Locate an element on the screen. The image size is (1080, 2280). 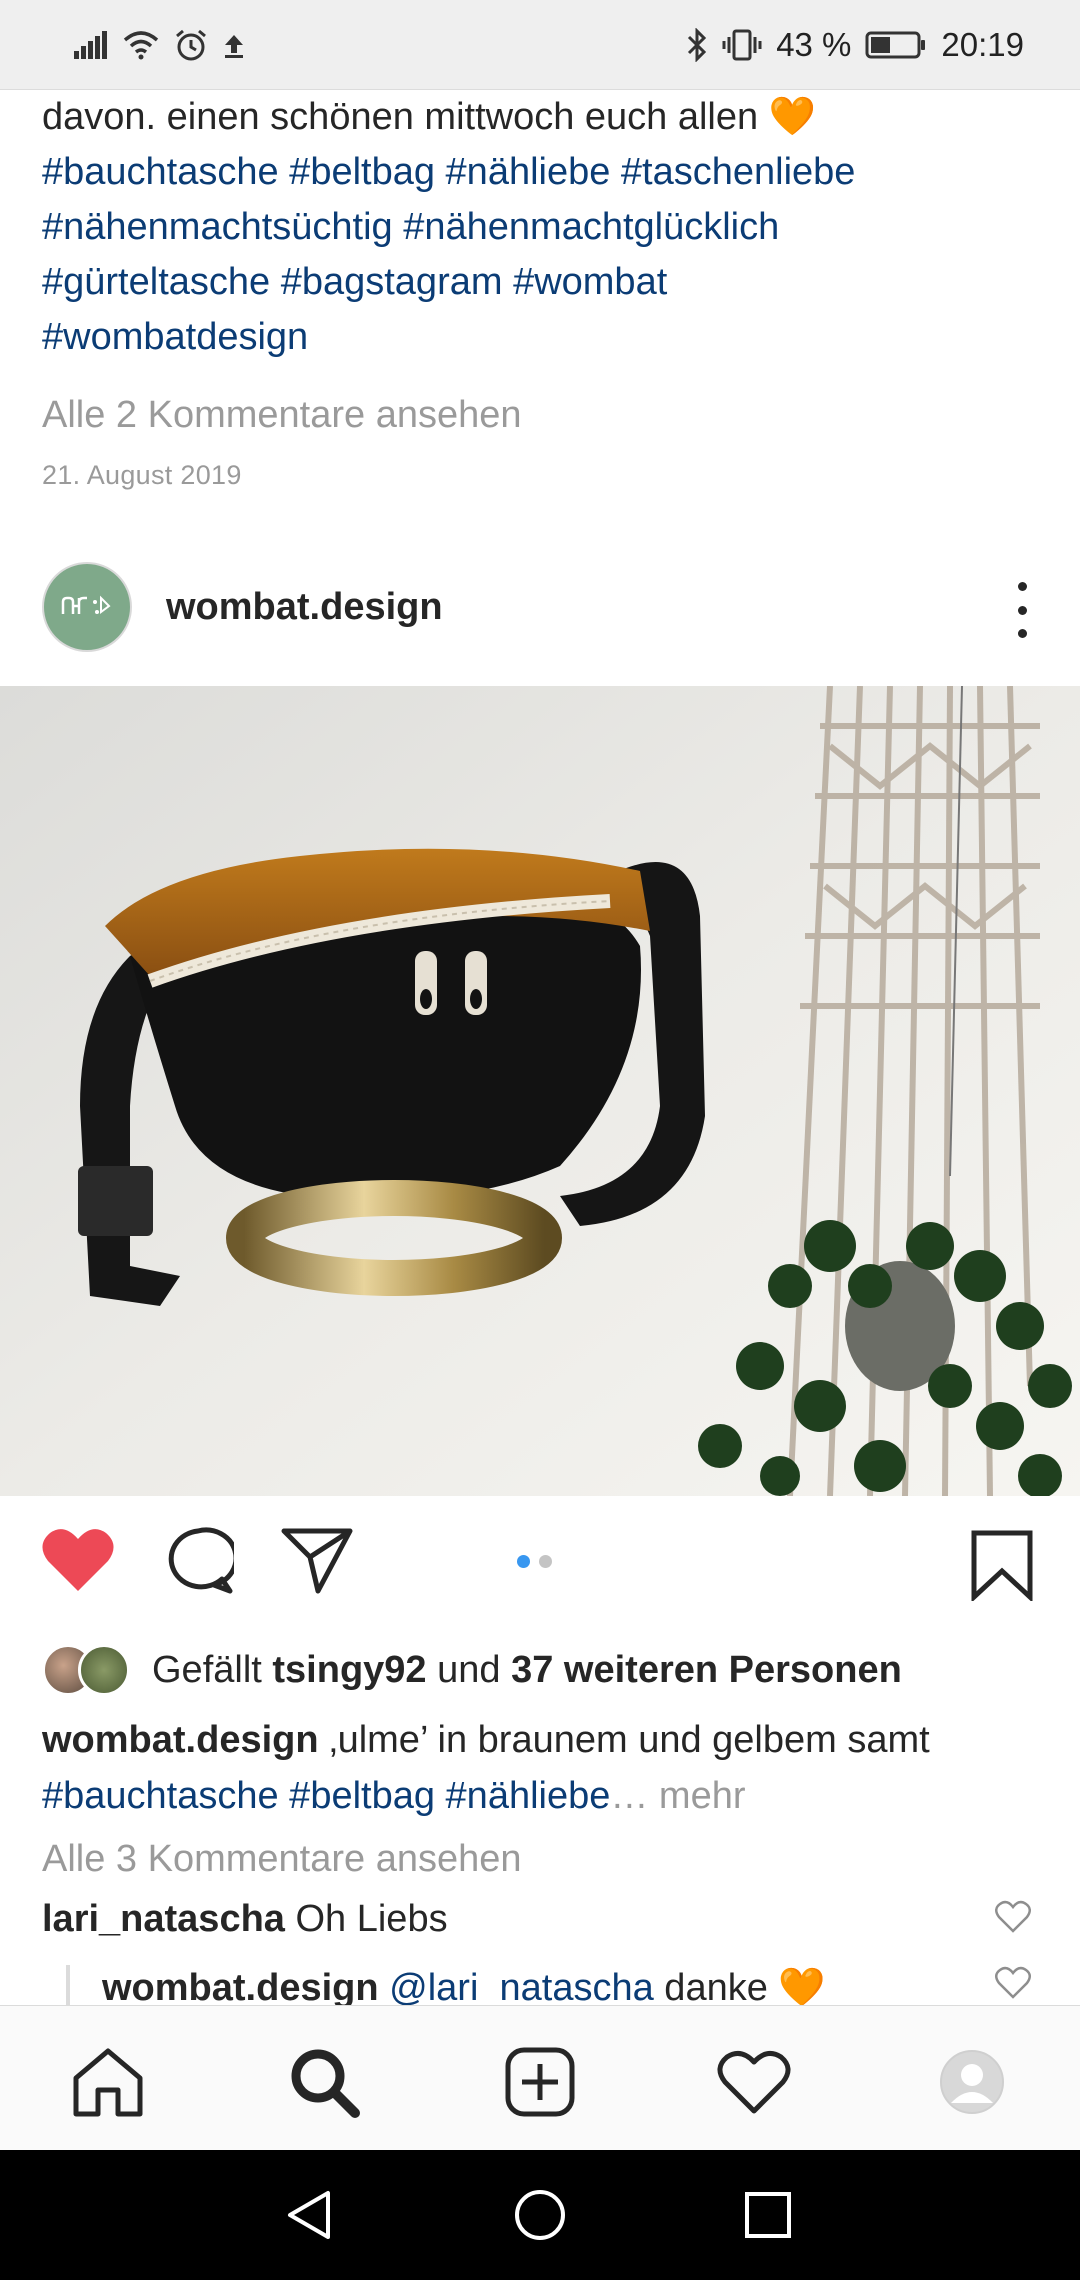
home-circle-icon is located at coordinates (540, 2215).